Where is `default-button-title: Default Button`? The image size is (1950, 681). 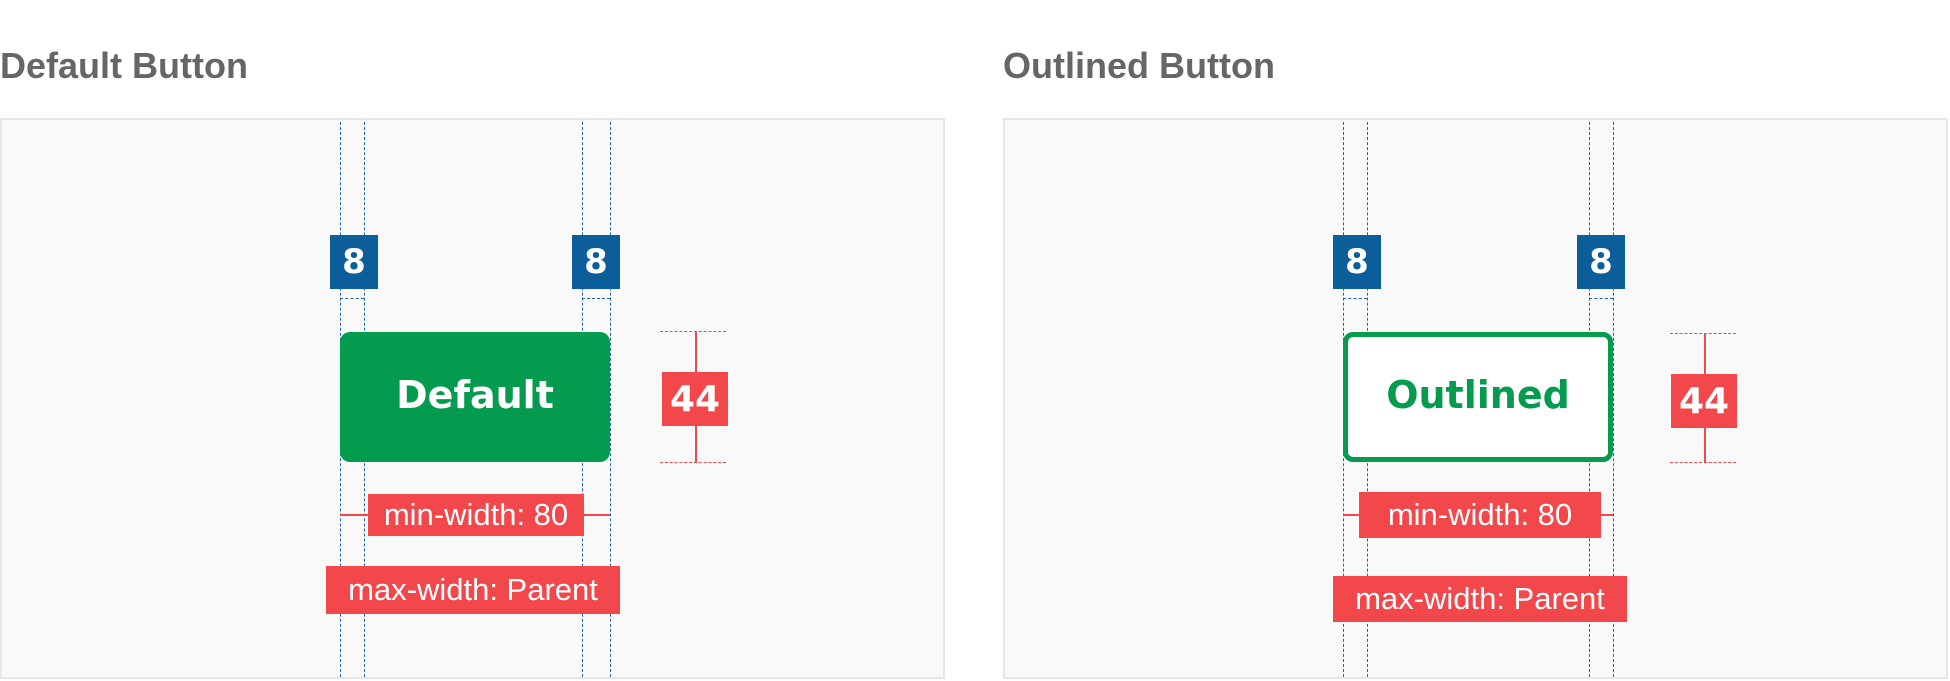 default-button-title: Default Button is located at coordinates (124, 65).